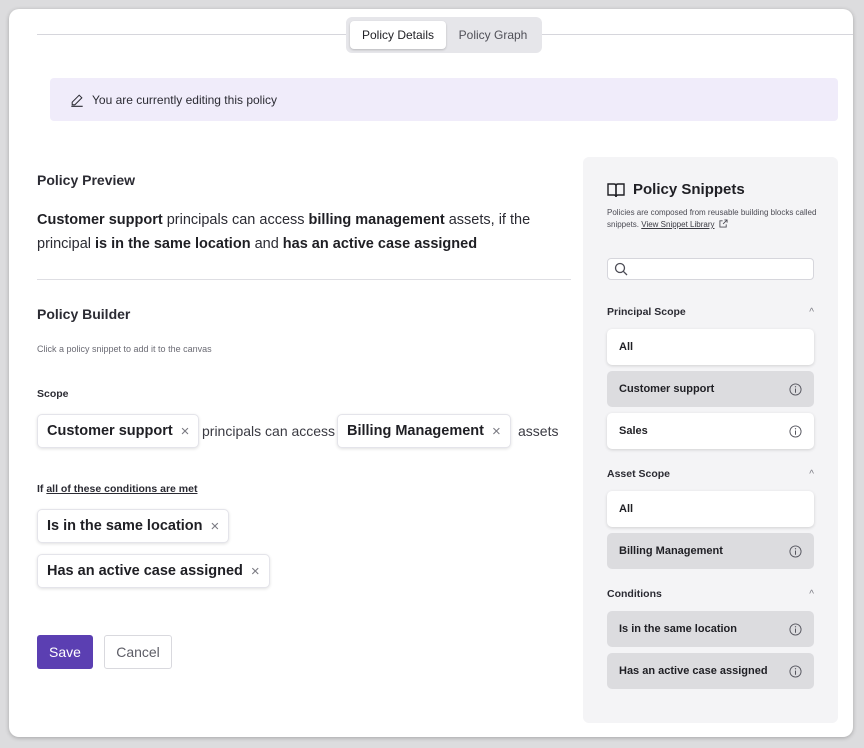 Image resolution: width=864 pixels, height=748 pixels. I want to click on condition-chip: Has an active case assigned ×, so click(153, 571).